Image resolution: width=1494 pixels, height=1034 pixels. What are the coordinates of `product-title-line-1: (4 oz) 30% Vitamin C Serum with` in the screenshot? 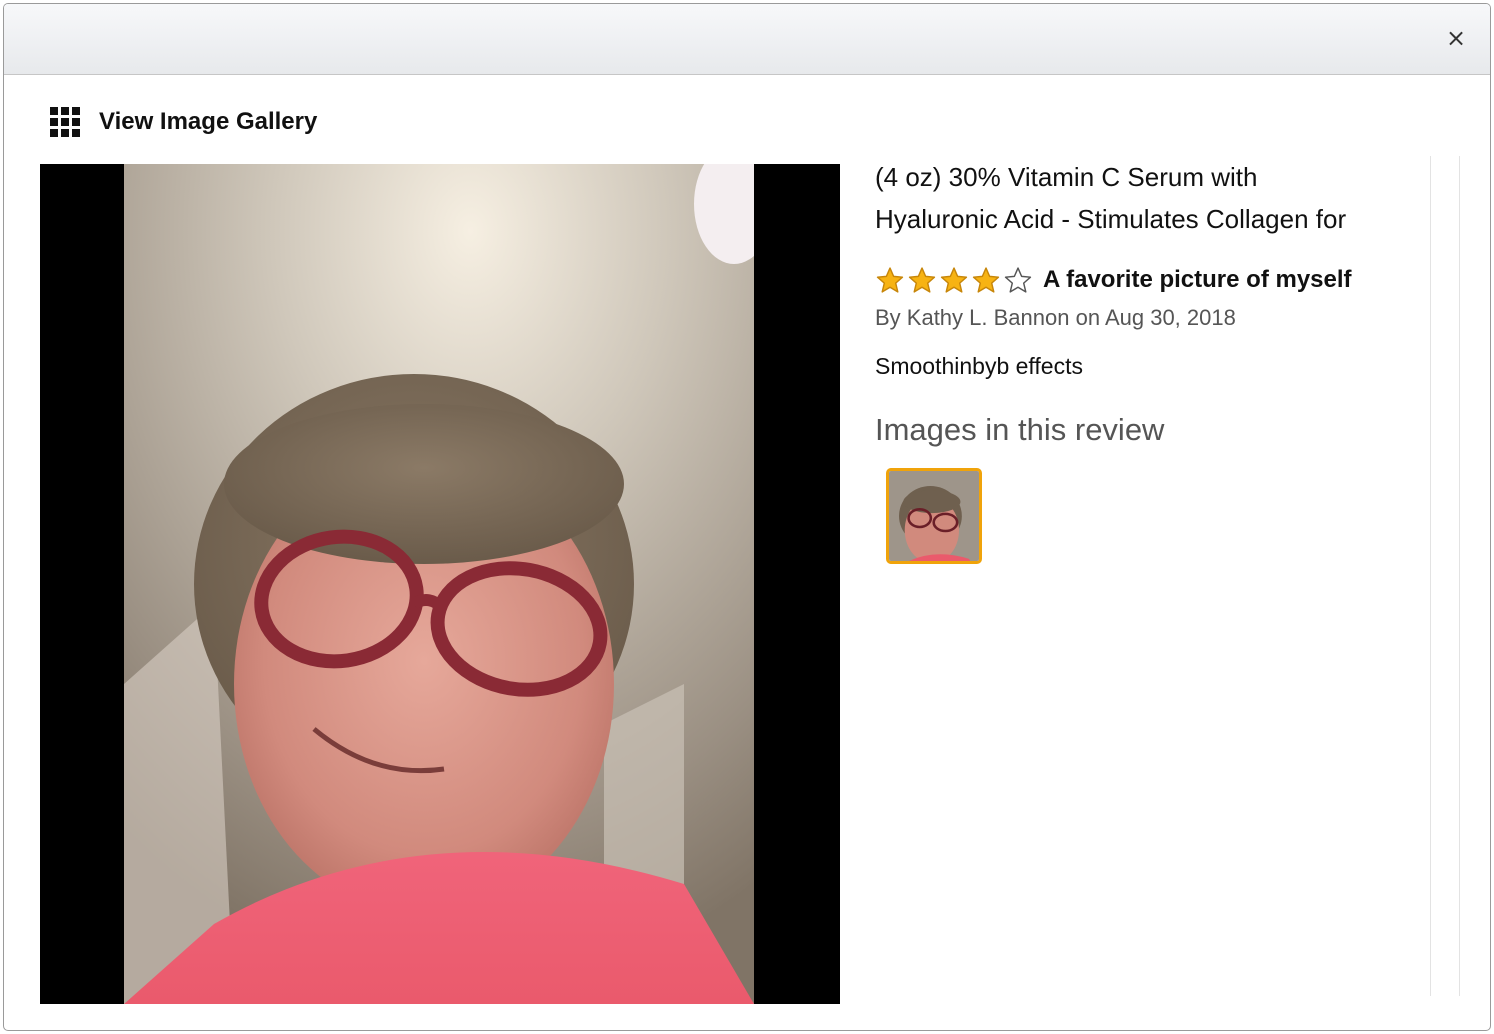 It's located at (1066, 177).